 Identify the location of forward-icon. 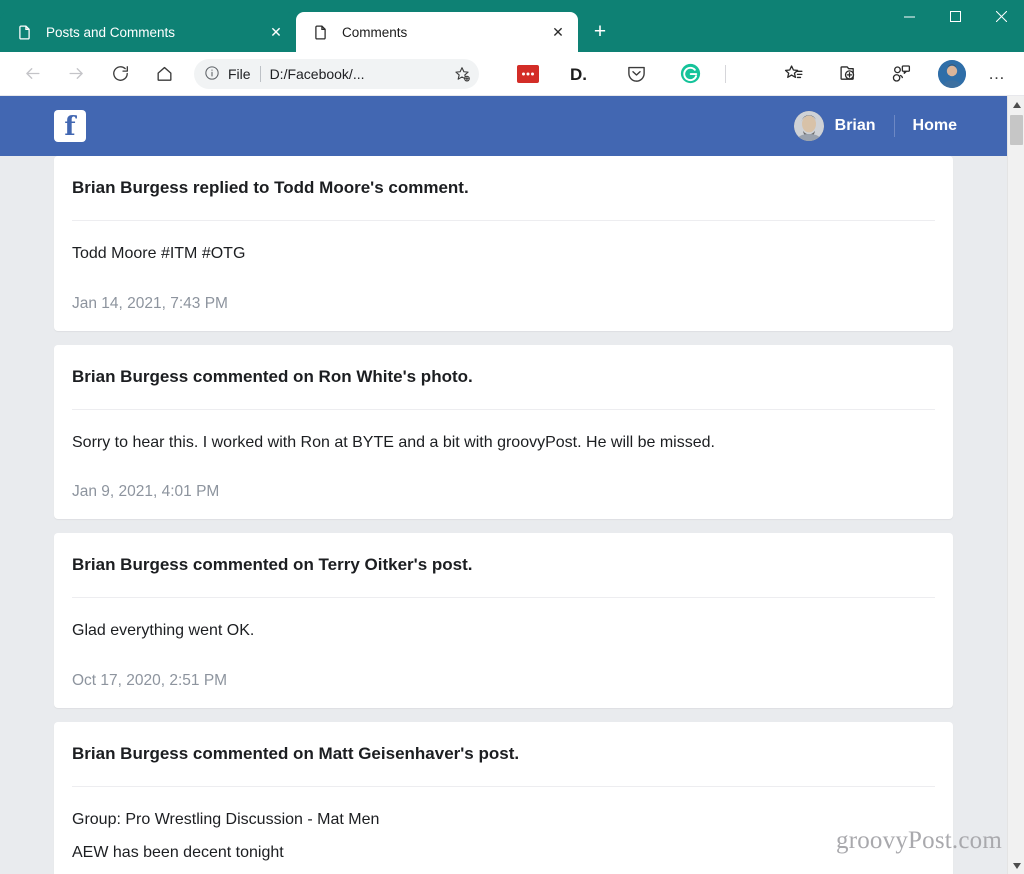
(76, 74).